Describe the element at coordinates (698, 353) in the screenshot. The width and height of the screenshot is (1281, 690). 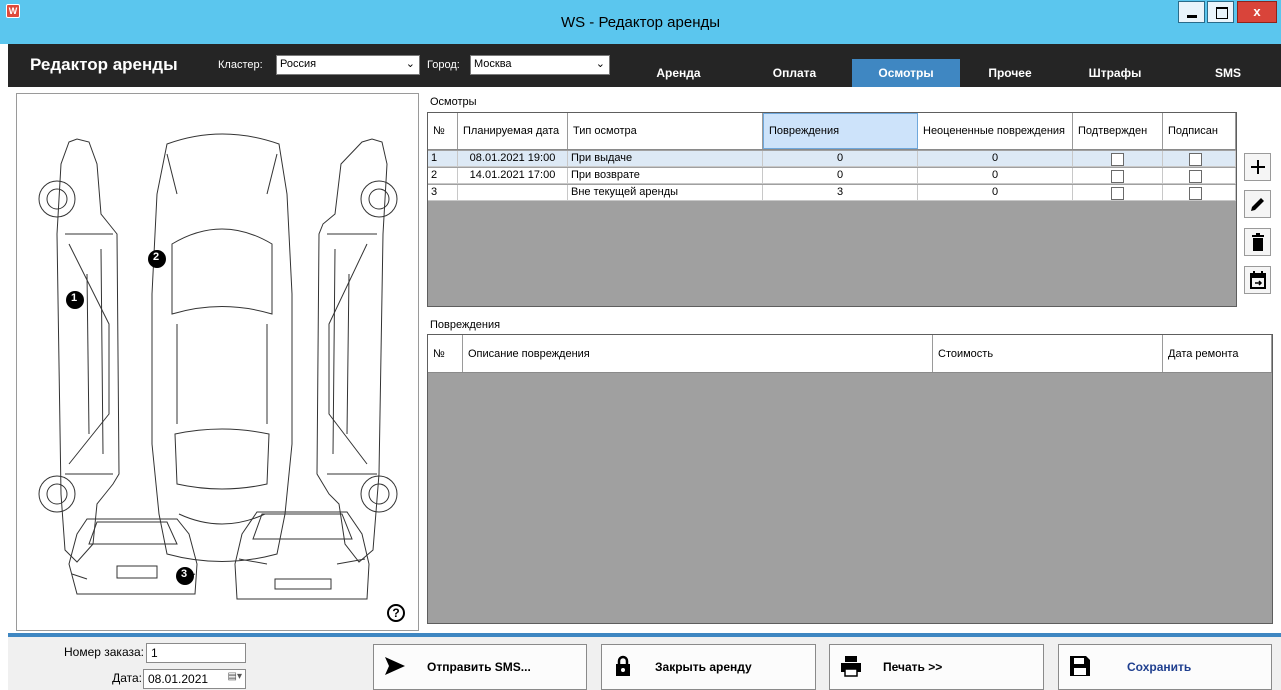
I see `col-header-description: Описание повреждения` at that location.